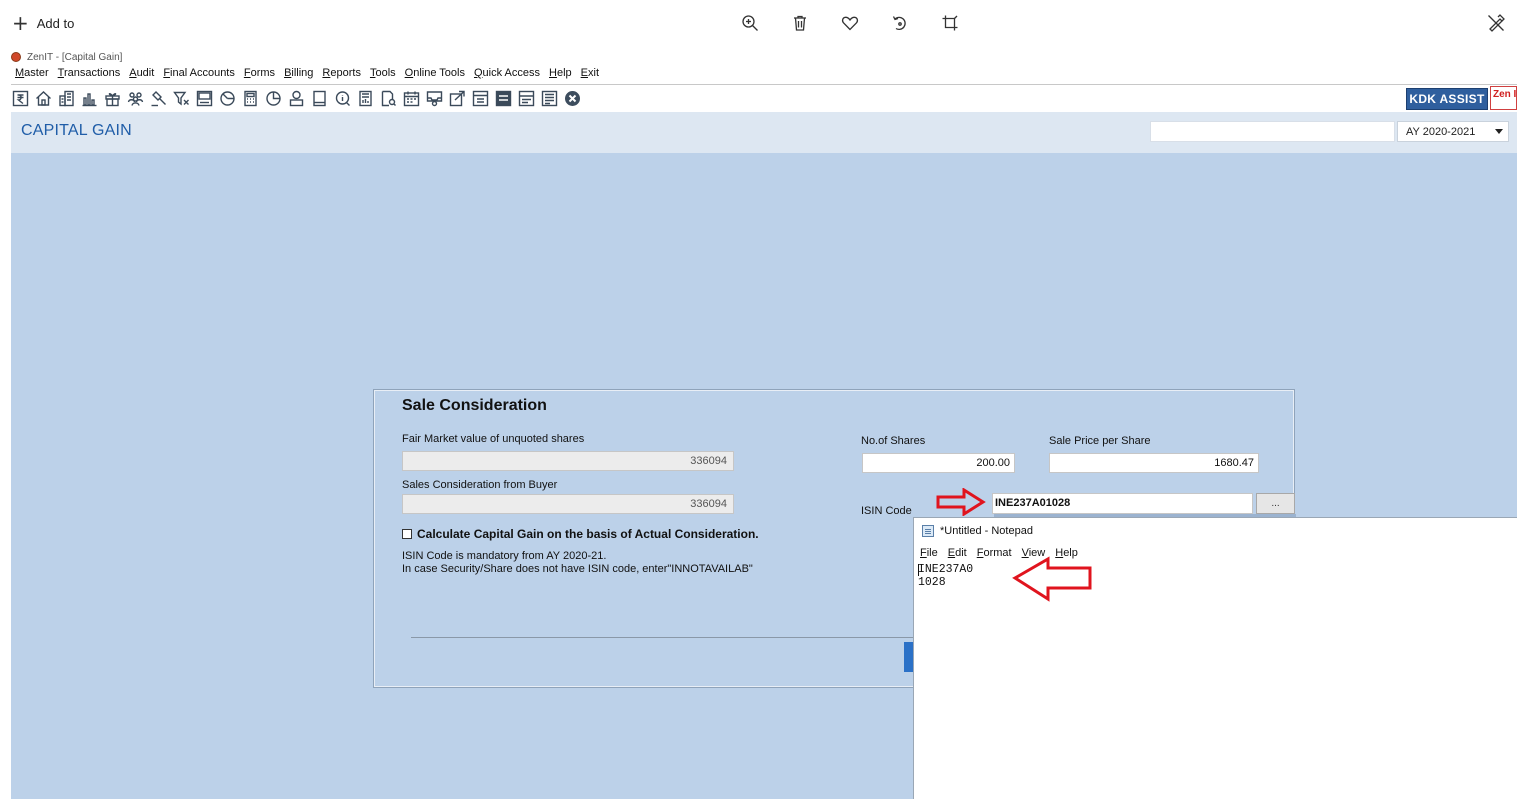 This screenshot has height=799, width=1517. I want to click on panel-title: Sale Consideration, so click(474, 405).